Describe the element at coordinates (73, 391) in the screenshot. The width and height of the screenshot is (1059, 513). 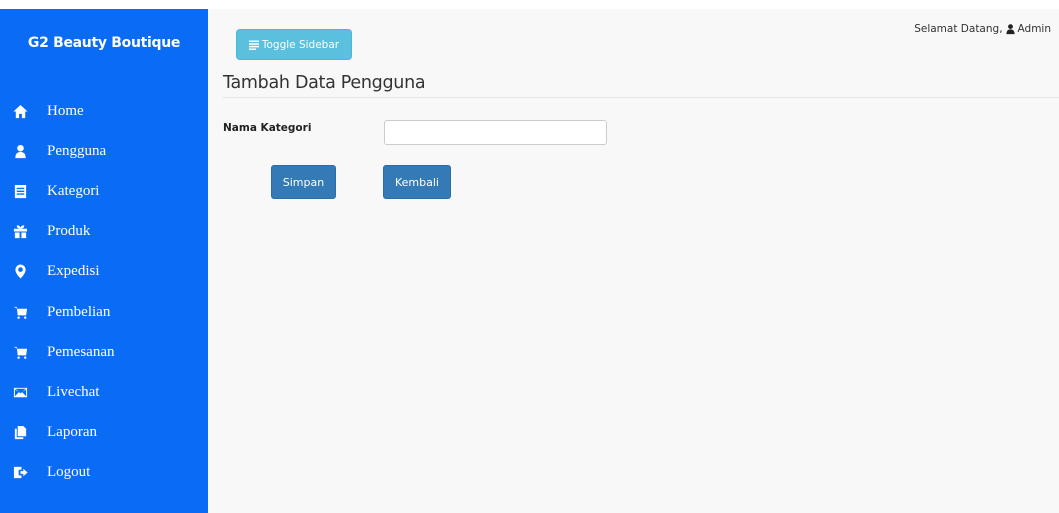
I see `sidebar-item-label: Livechat` at that location.